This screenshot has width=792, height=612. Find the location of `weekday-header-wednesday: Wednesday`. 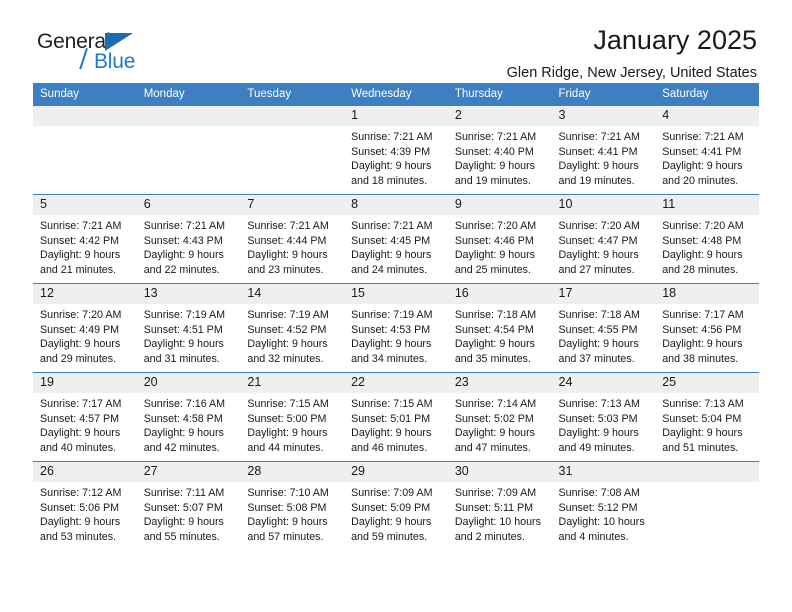

weekday-header-wednesday: Wednesday is located at coordinates (396, 94).